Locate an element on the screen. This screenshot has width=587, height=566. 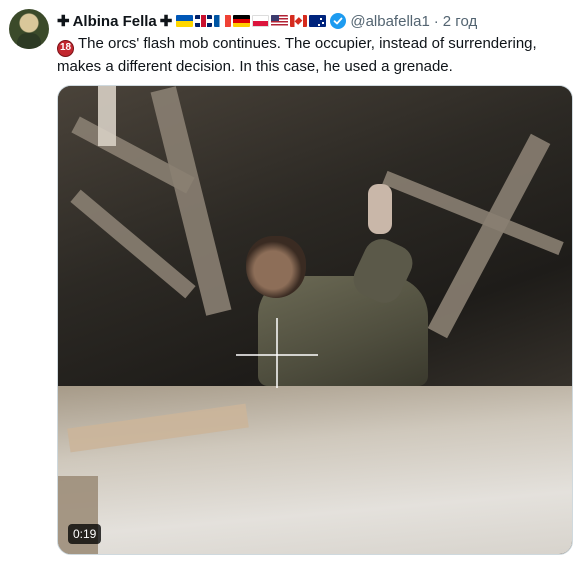
flag-canada-icon is located at coordinates (299, 21).